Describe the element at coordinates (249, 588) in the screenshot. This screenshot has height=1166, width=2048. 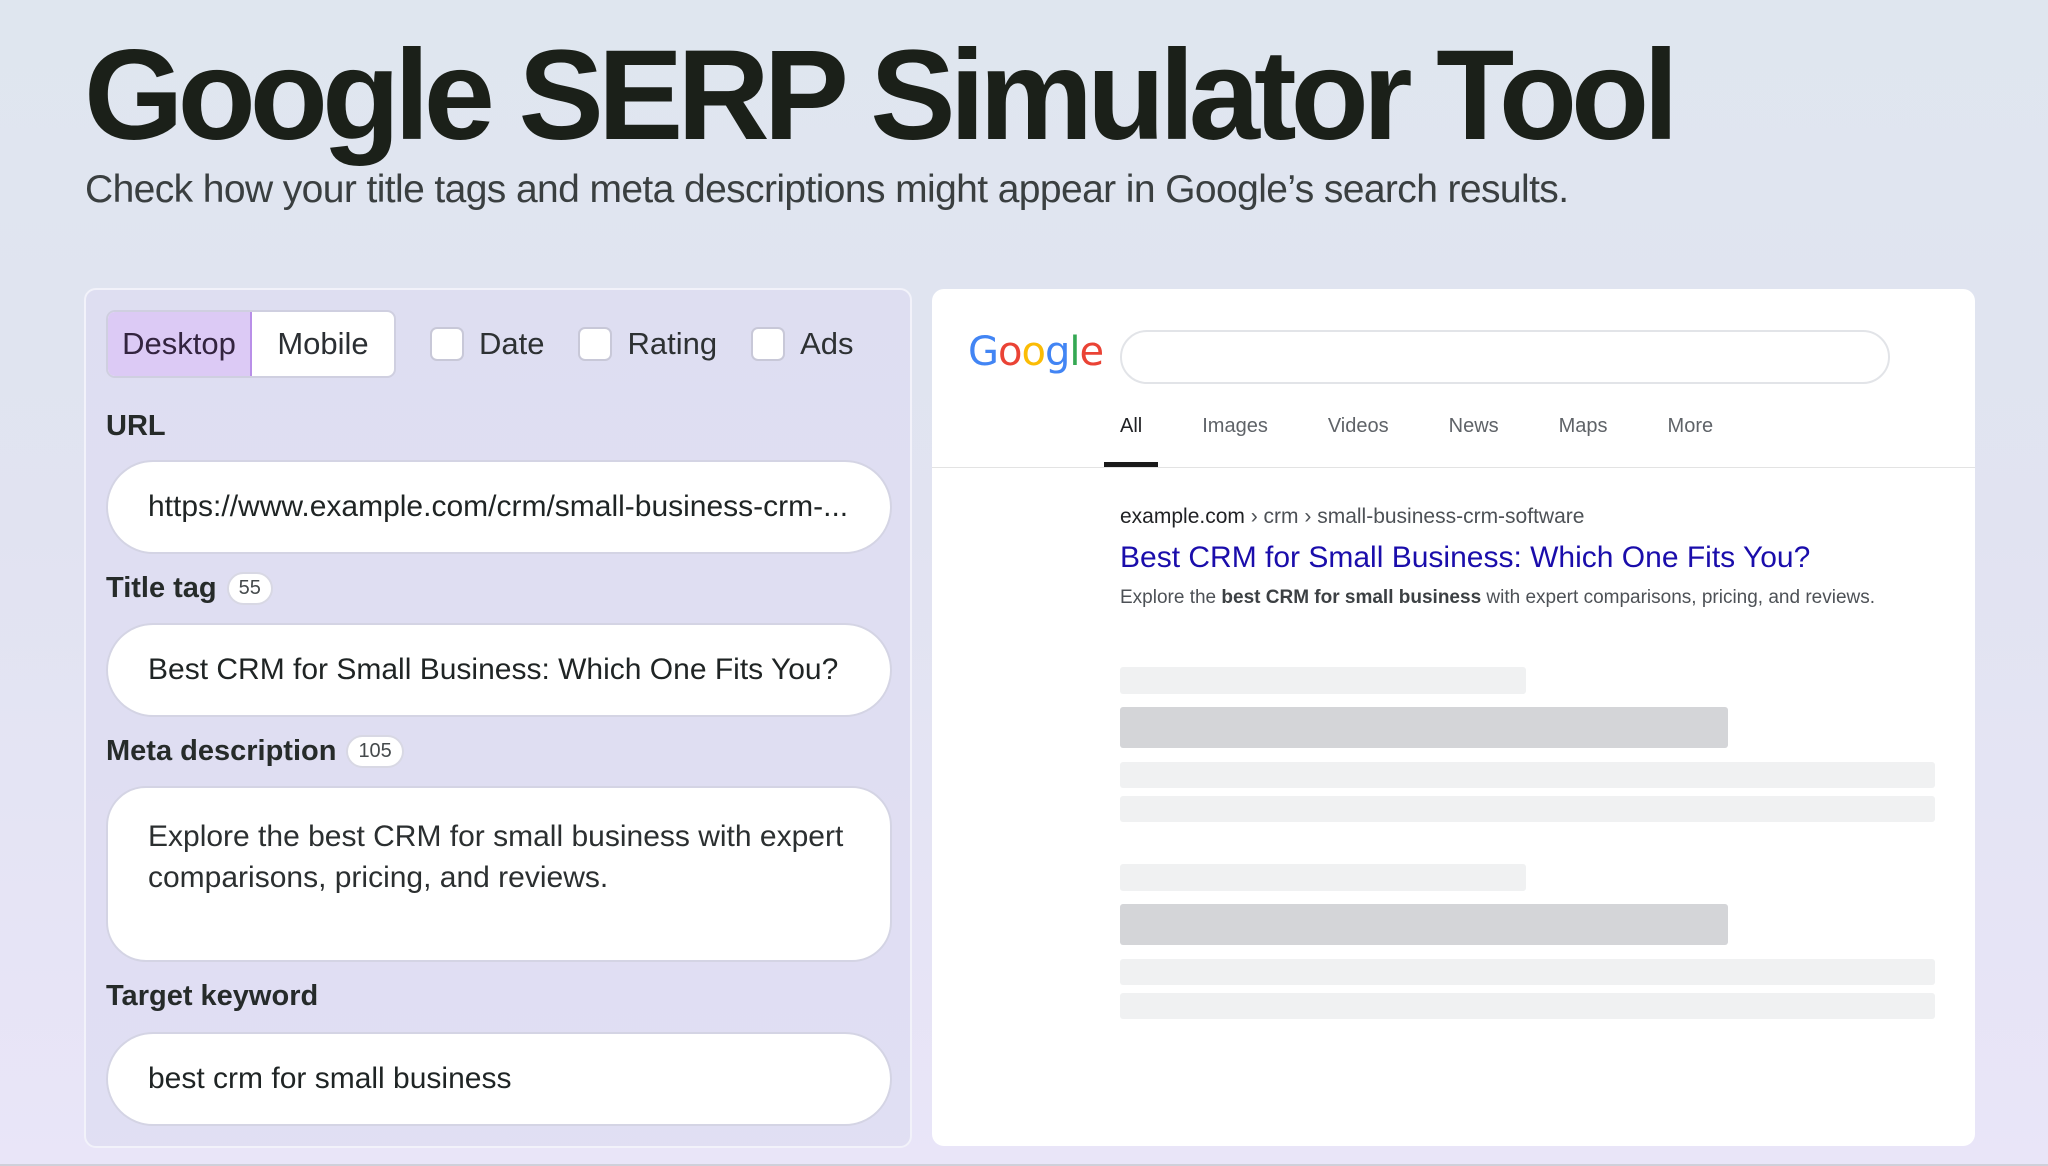
I see `title-char-count: 55` at that location.